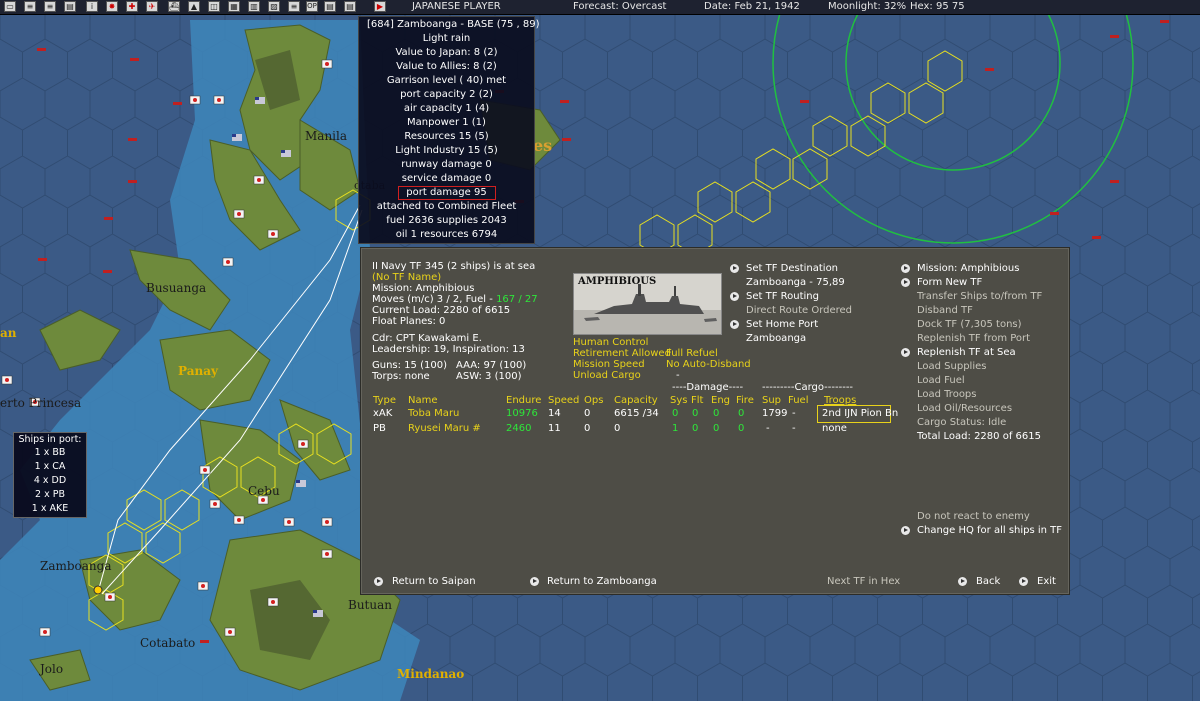 The height and width of the screenshot is (701, 1200). I want to click on port-capacity-line: port capacity 2 (2), so click(446, 94).